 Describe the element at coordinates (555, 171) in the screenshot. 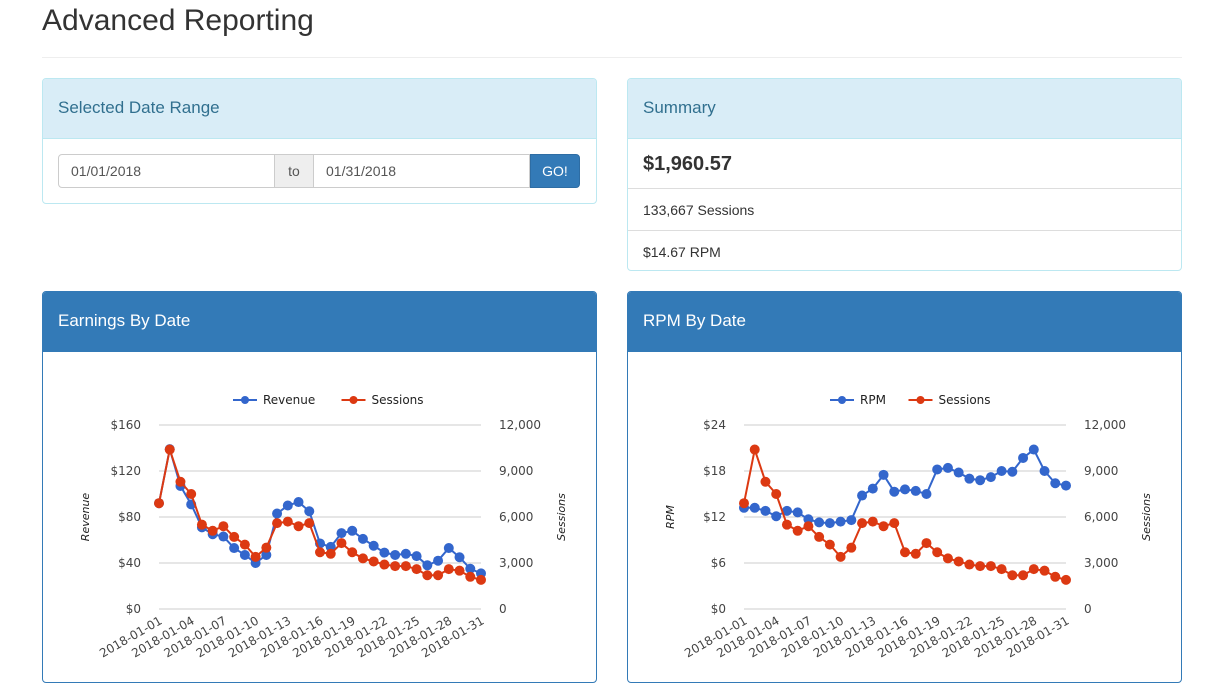

I see `go-button: GO!` at that location.